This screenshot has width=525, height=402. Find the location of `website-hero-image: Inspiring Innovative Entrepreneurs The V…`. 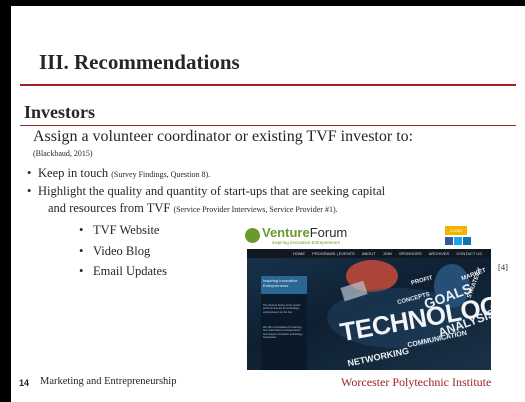

website-hero-image: Inspiring Innovative Entrepreneurs The V… is located at coordinates (369, 314).